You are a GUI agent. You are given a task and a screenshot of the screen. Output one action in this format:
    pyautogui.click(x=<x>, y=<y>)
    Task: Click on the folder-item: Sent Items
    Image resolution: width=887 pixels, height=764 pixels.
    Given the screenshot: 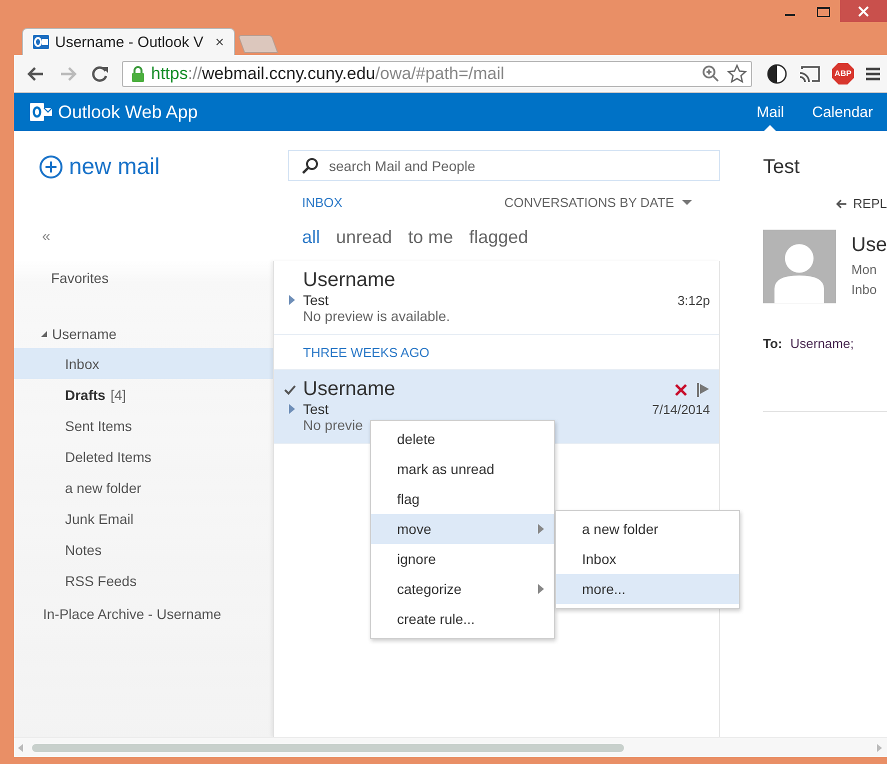 What is the action you would take?
    pyautogui.click(x=143, y=425)
    